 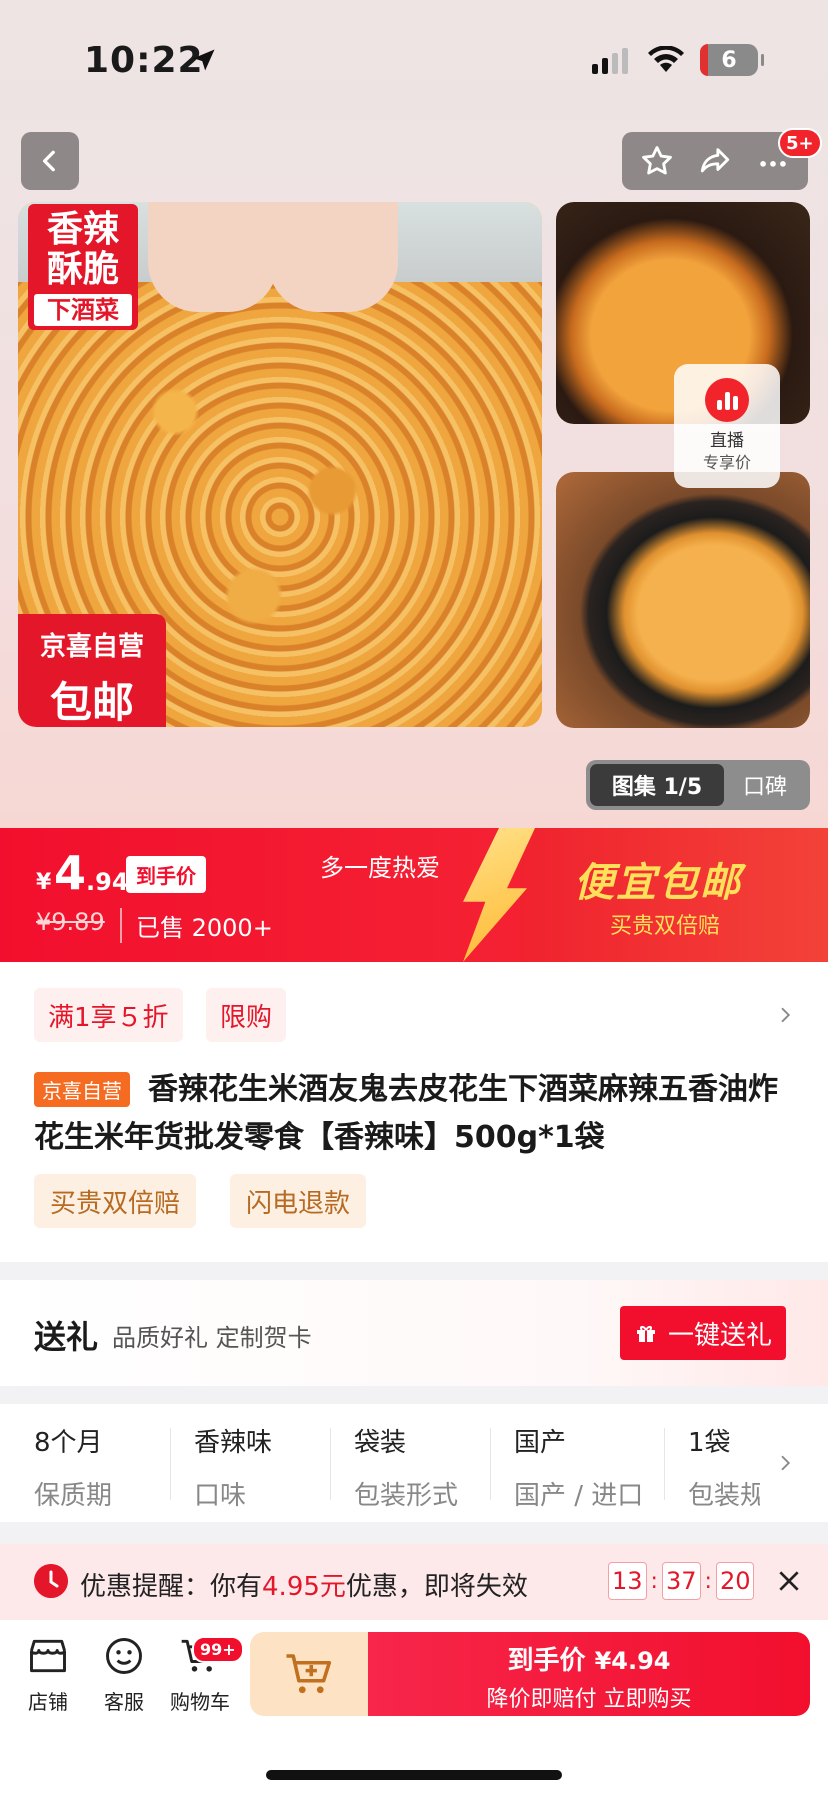 What do you see at coordinates (436, 1587) in the screenshot?
I see `reminder-suffix: 优惠，即将失效` at bounding box center [436, 1587].